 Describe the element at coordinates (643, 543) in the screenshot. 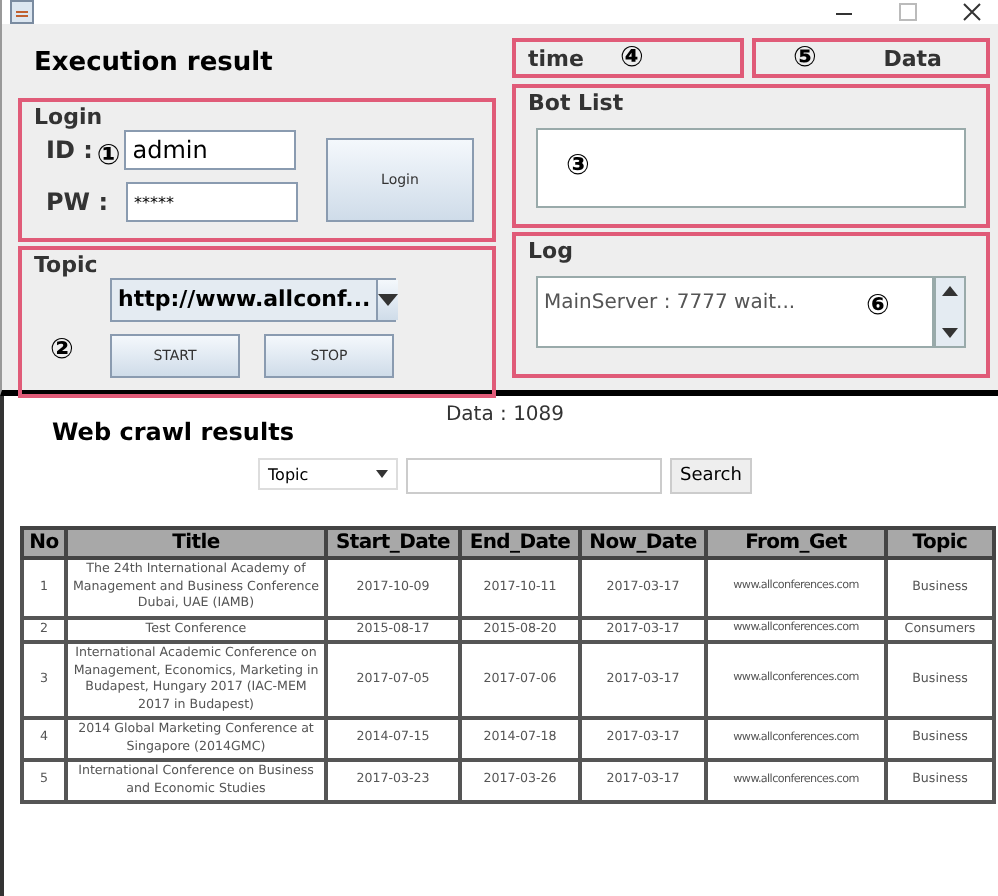

I see `column-header: Now_Date` at that location.